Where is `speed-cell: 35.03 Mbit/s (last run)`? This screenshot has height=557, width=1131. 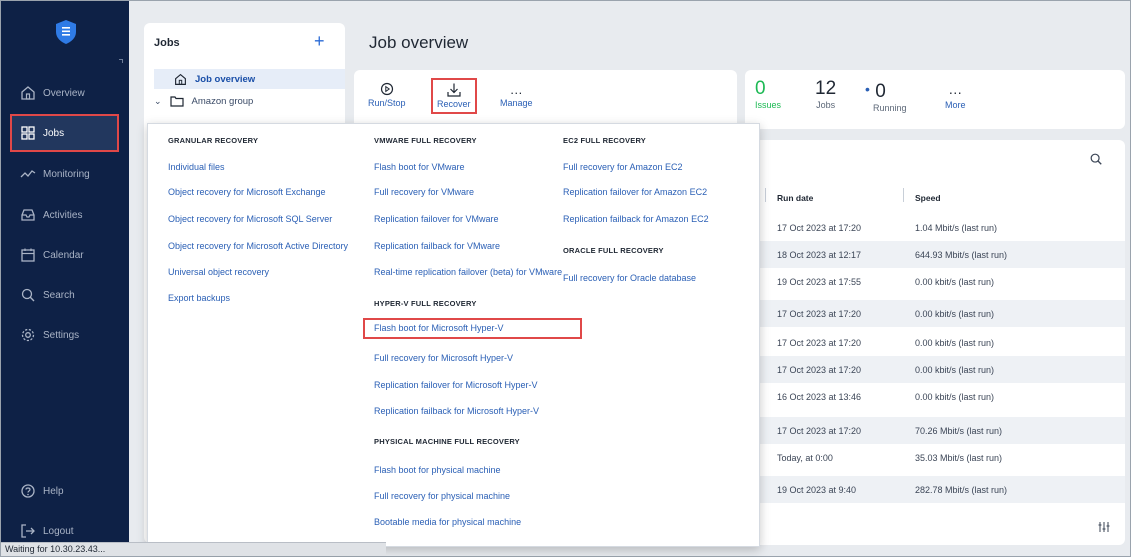
speed-cell: 35.03 Mbit/s (last run) is located at coordinates (959, 458).